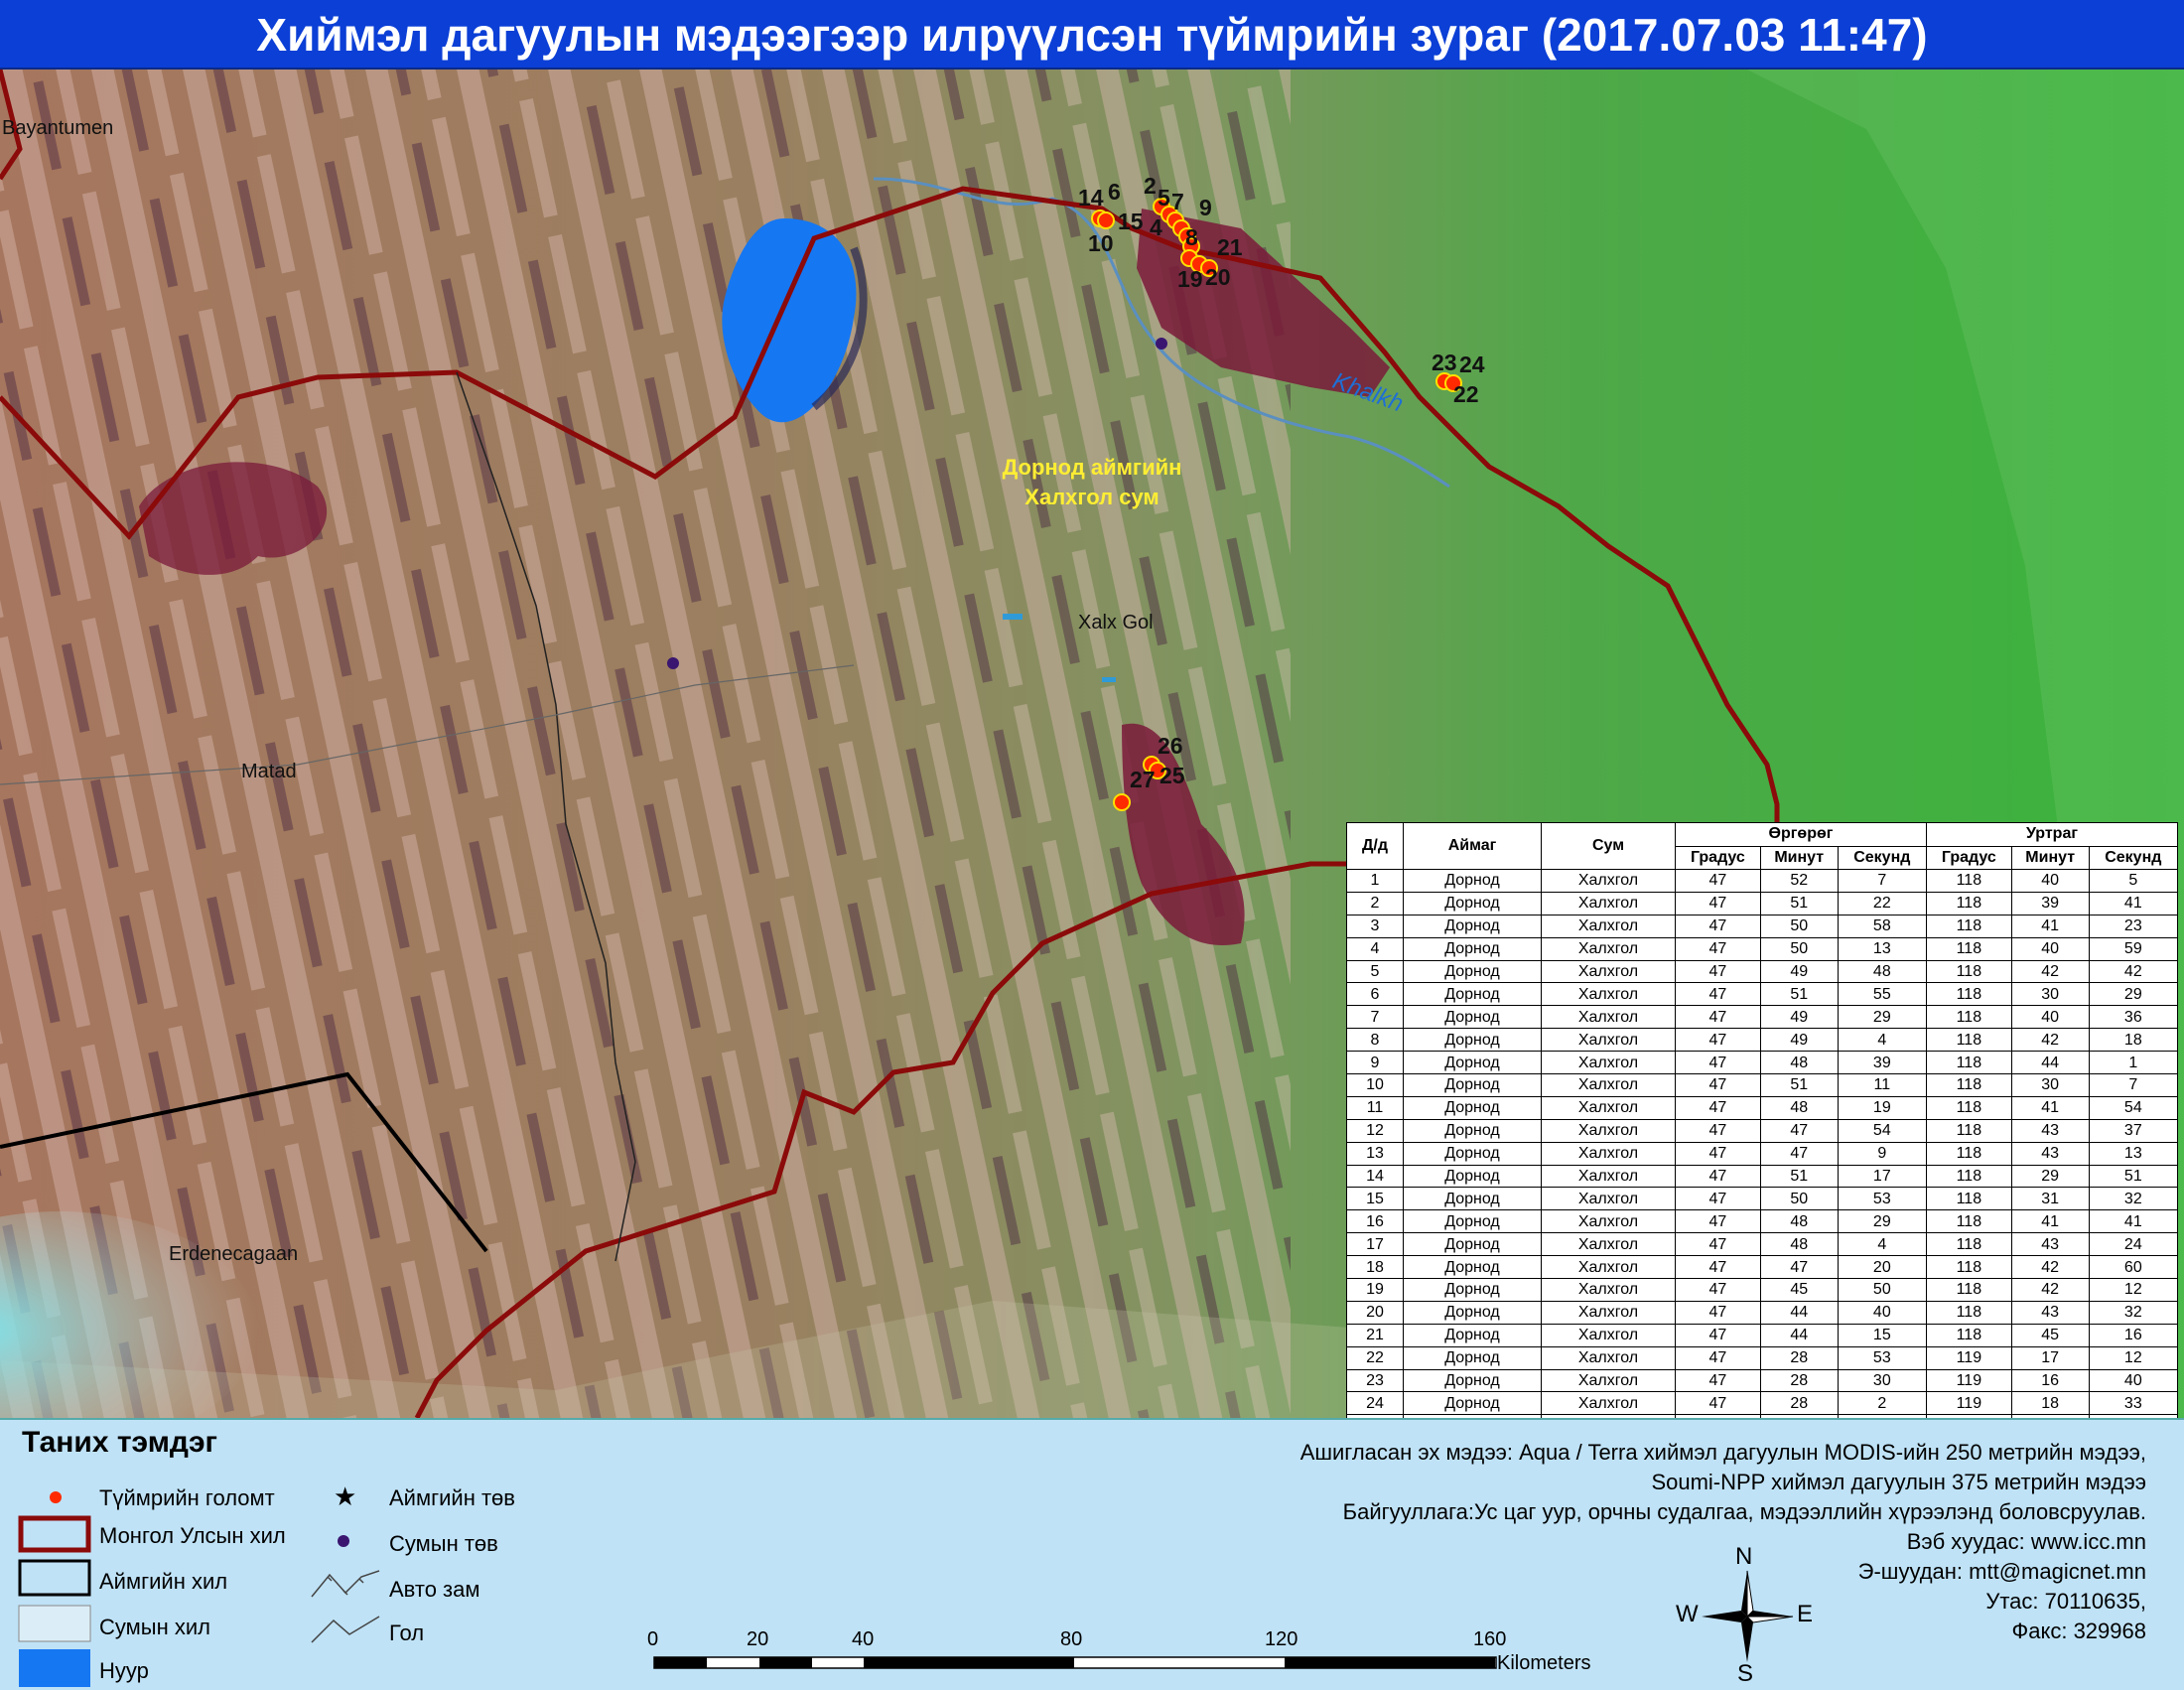 The height and width of the screenshot is (1690, 2184). What do you see at coordinates (2050, 1267) in the screenshot?
I see `table-cell: 42` at bounding box center [2050, 1267].